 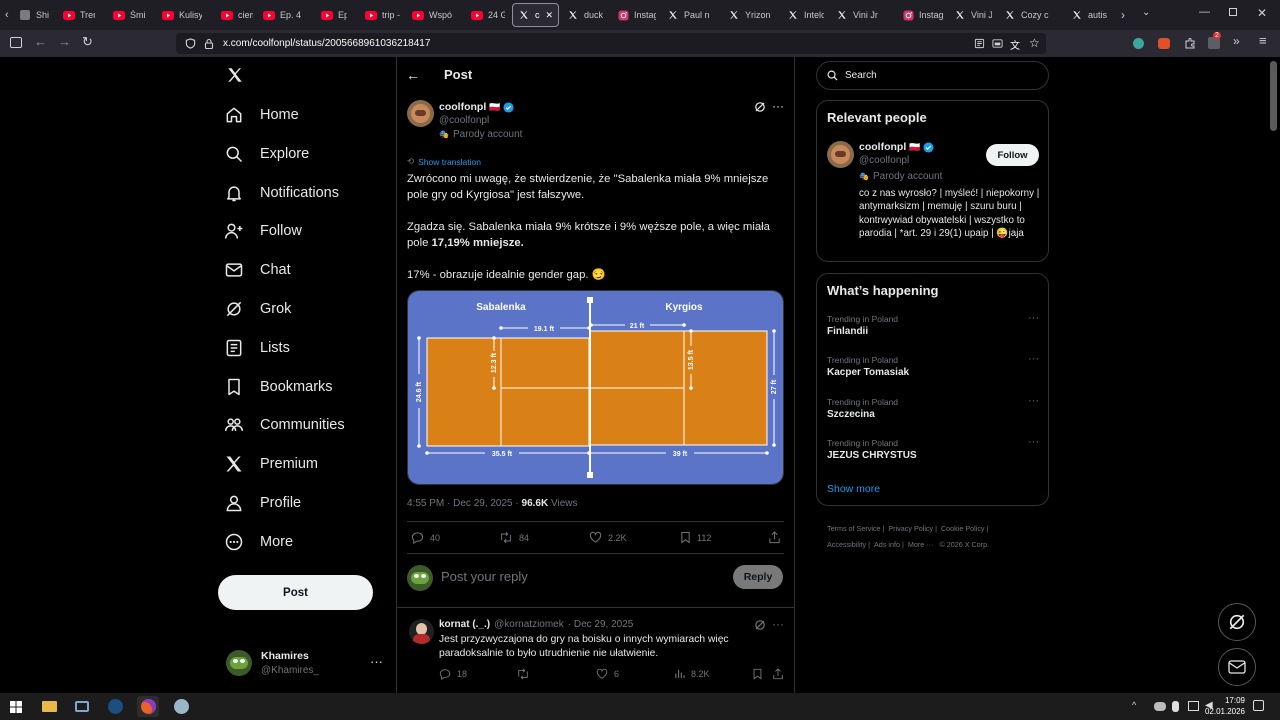 What do you see at coordinates (295, 592) in the screenshot?
I see `post-button: Post` at bounding box center [295, 592].